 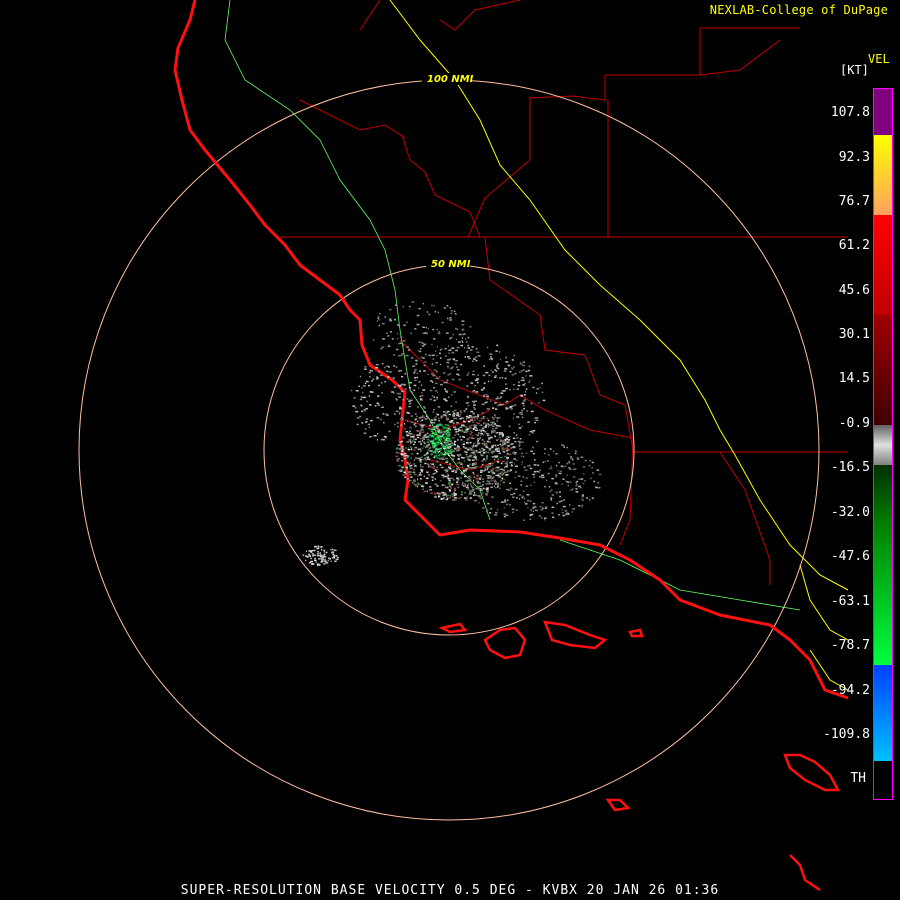 I want to click on ring-label-50: 50 NMI, so click(x=451, y=264).